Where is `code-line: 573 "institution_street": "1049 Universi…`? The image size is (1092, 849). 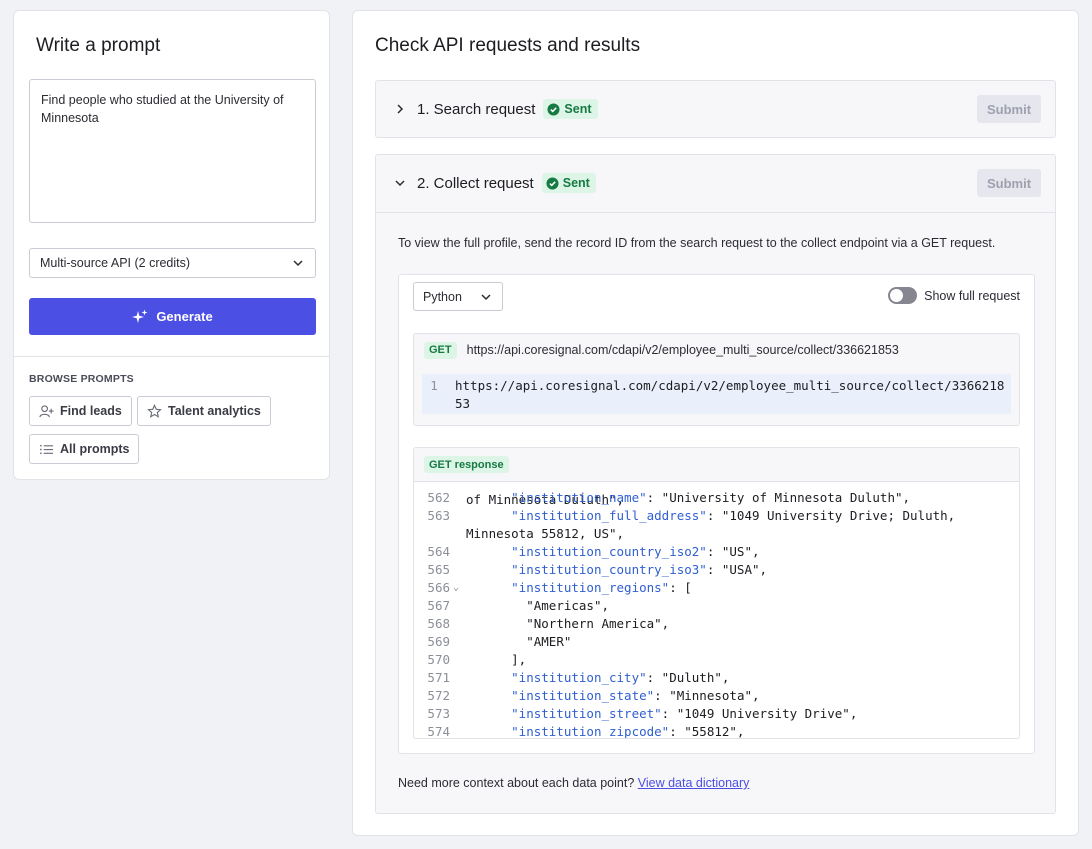 code-line: 573 "institution_street": "1049 Universi… is located at coordinates (716, 714).